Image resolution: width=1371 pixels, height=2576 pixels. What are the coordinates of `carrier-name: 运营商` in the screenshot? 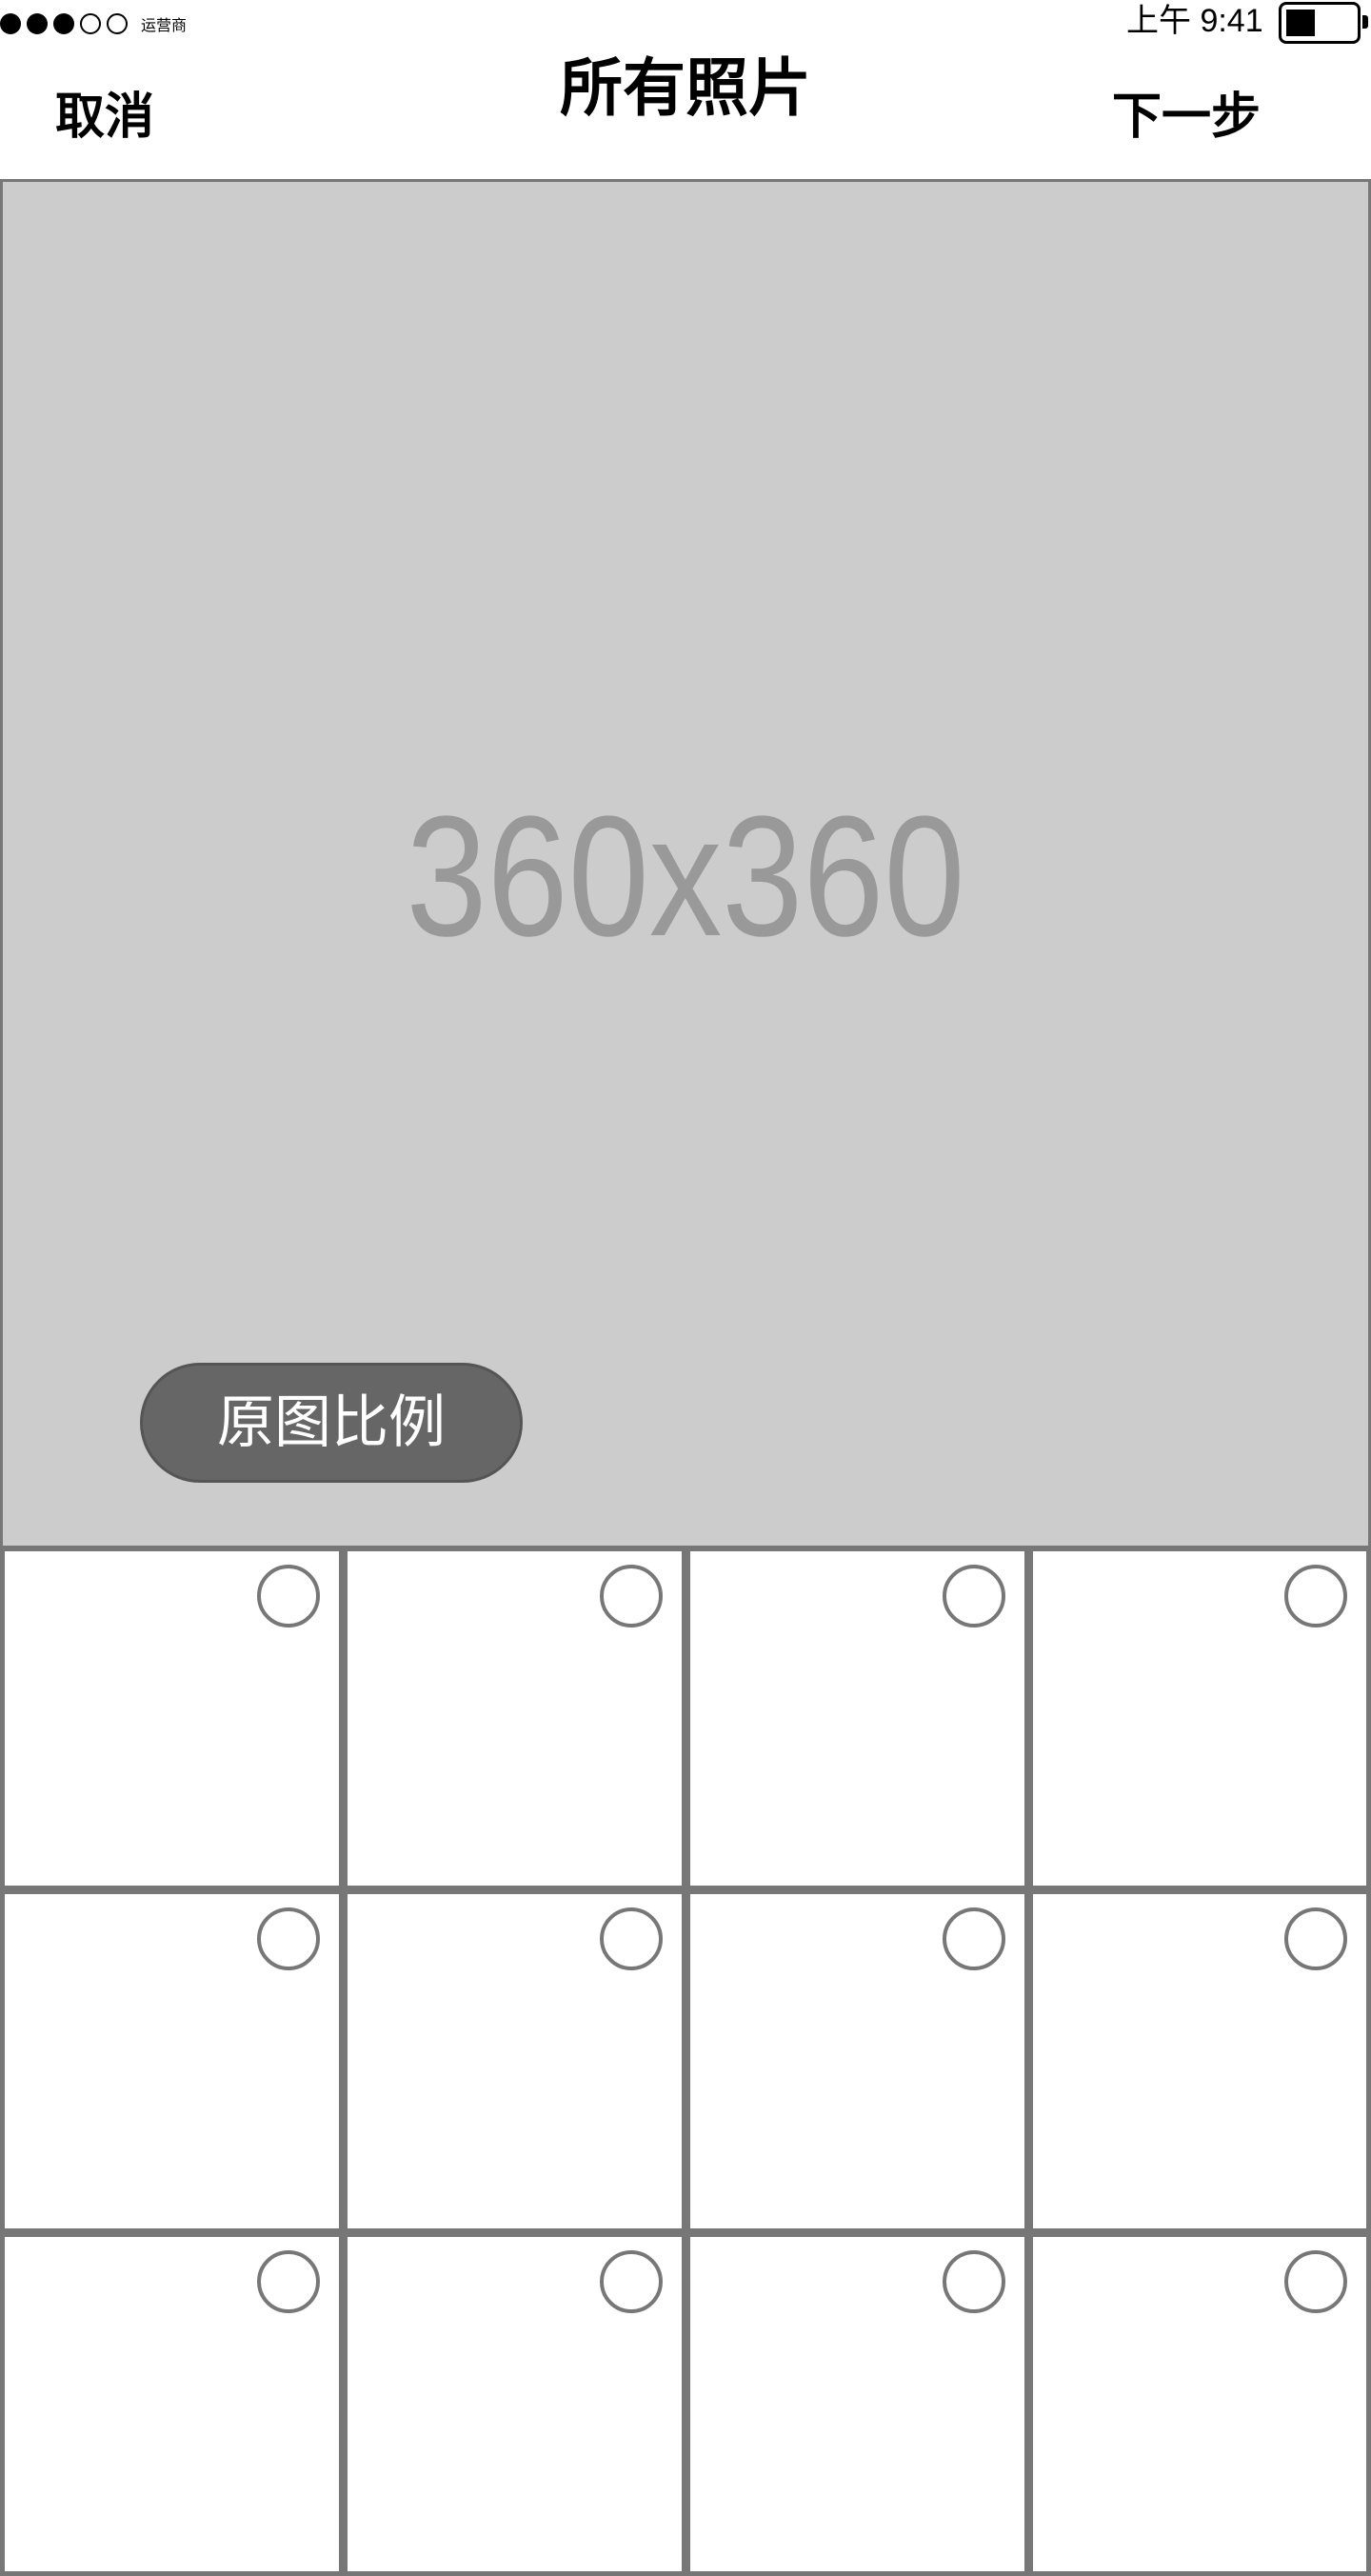 It's located at (164, 25).